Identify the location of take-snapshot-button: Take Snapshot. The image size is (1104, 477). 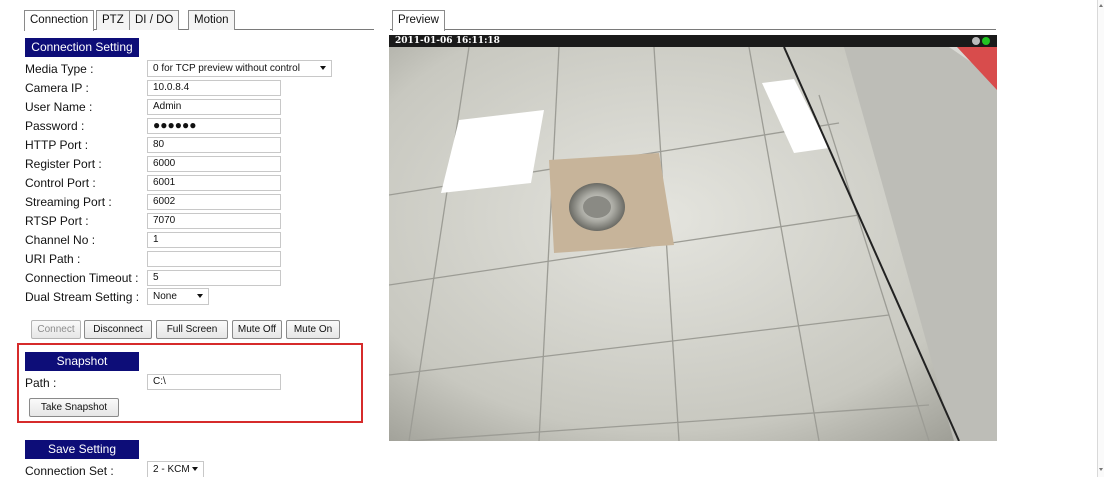
(74, 407).